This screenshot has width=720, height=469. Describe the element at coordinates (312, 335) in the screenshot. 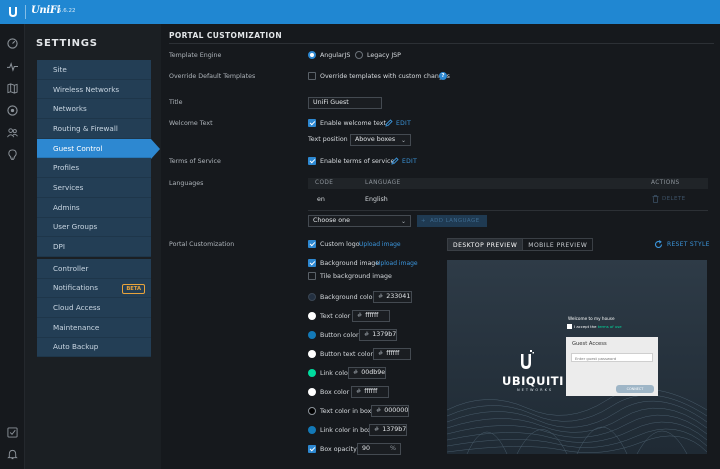

I see `button-color-swatch` at that location.